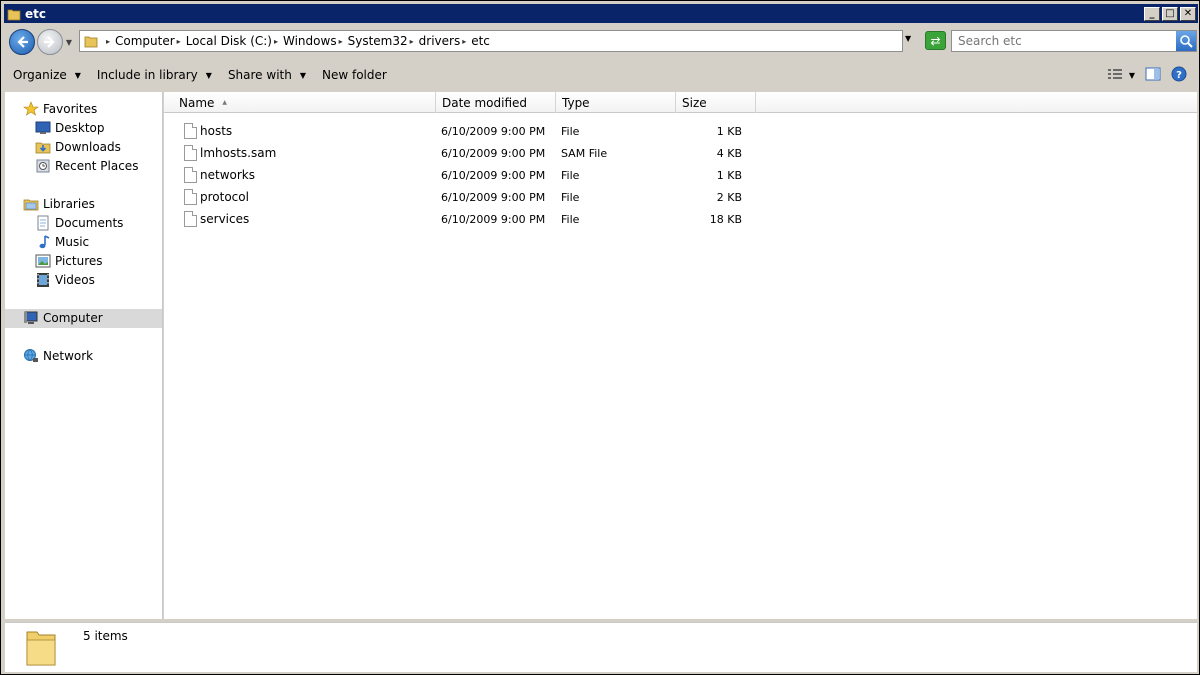 The width and height of the screenshot is (1200, 675). I want to click on breadcrumb-item-etc: etc, so click(480, 41).